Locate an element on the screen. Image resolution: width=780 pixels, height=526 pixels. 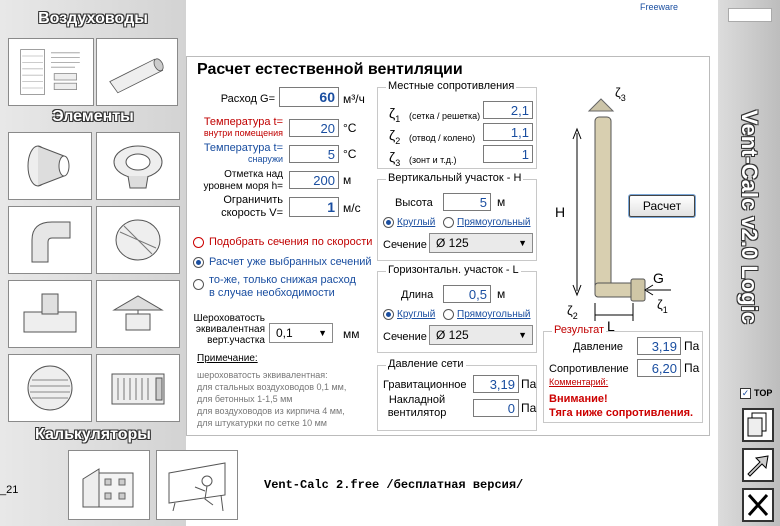
flow-label: Расход G= is located at coordinates (247, 99).